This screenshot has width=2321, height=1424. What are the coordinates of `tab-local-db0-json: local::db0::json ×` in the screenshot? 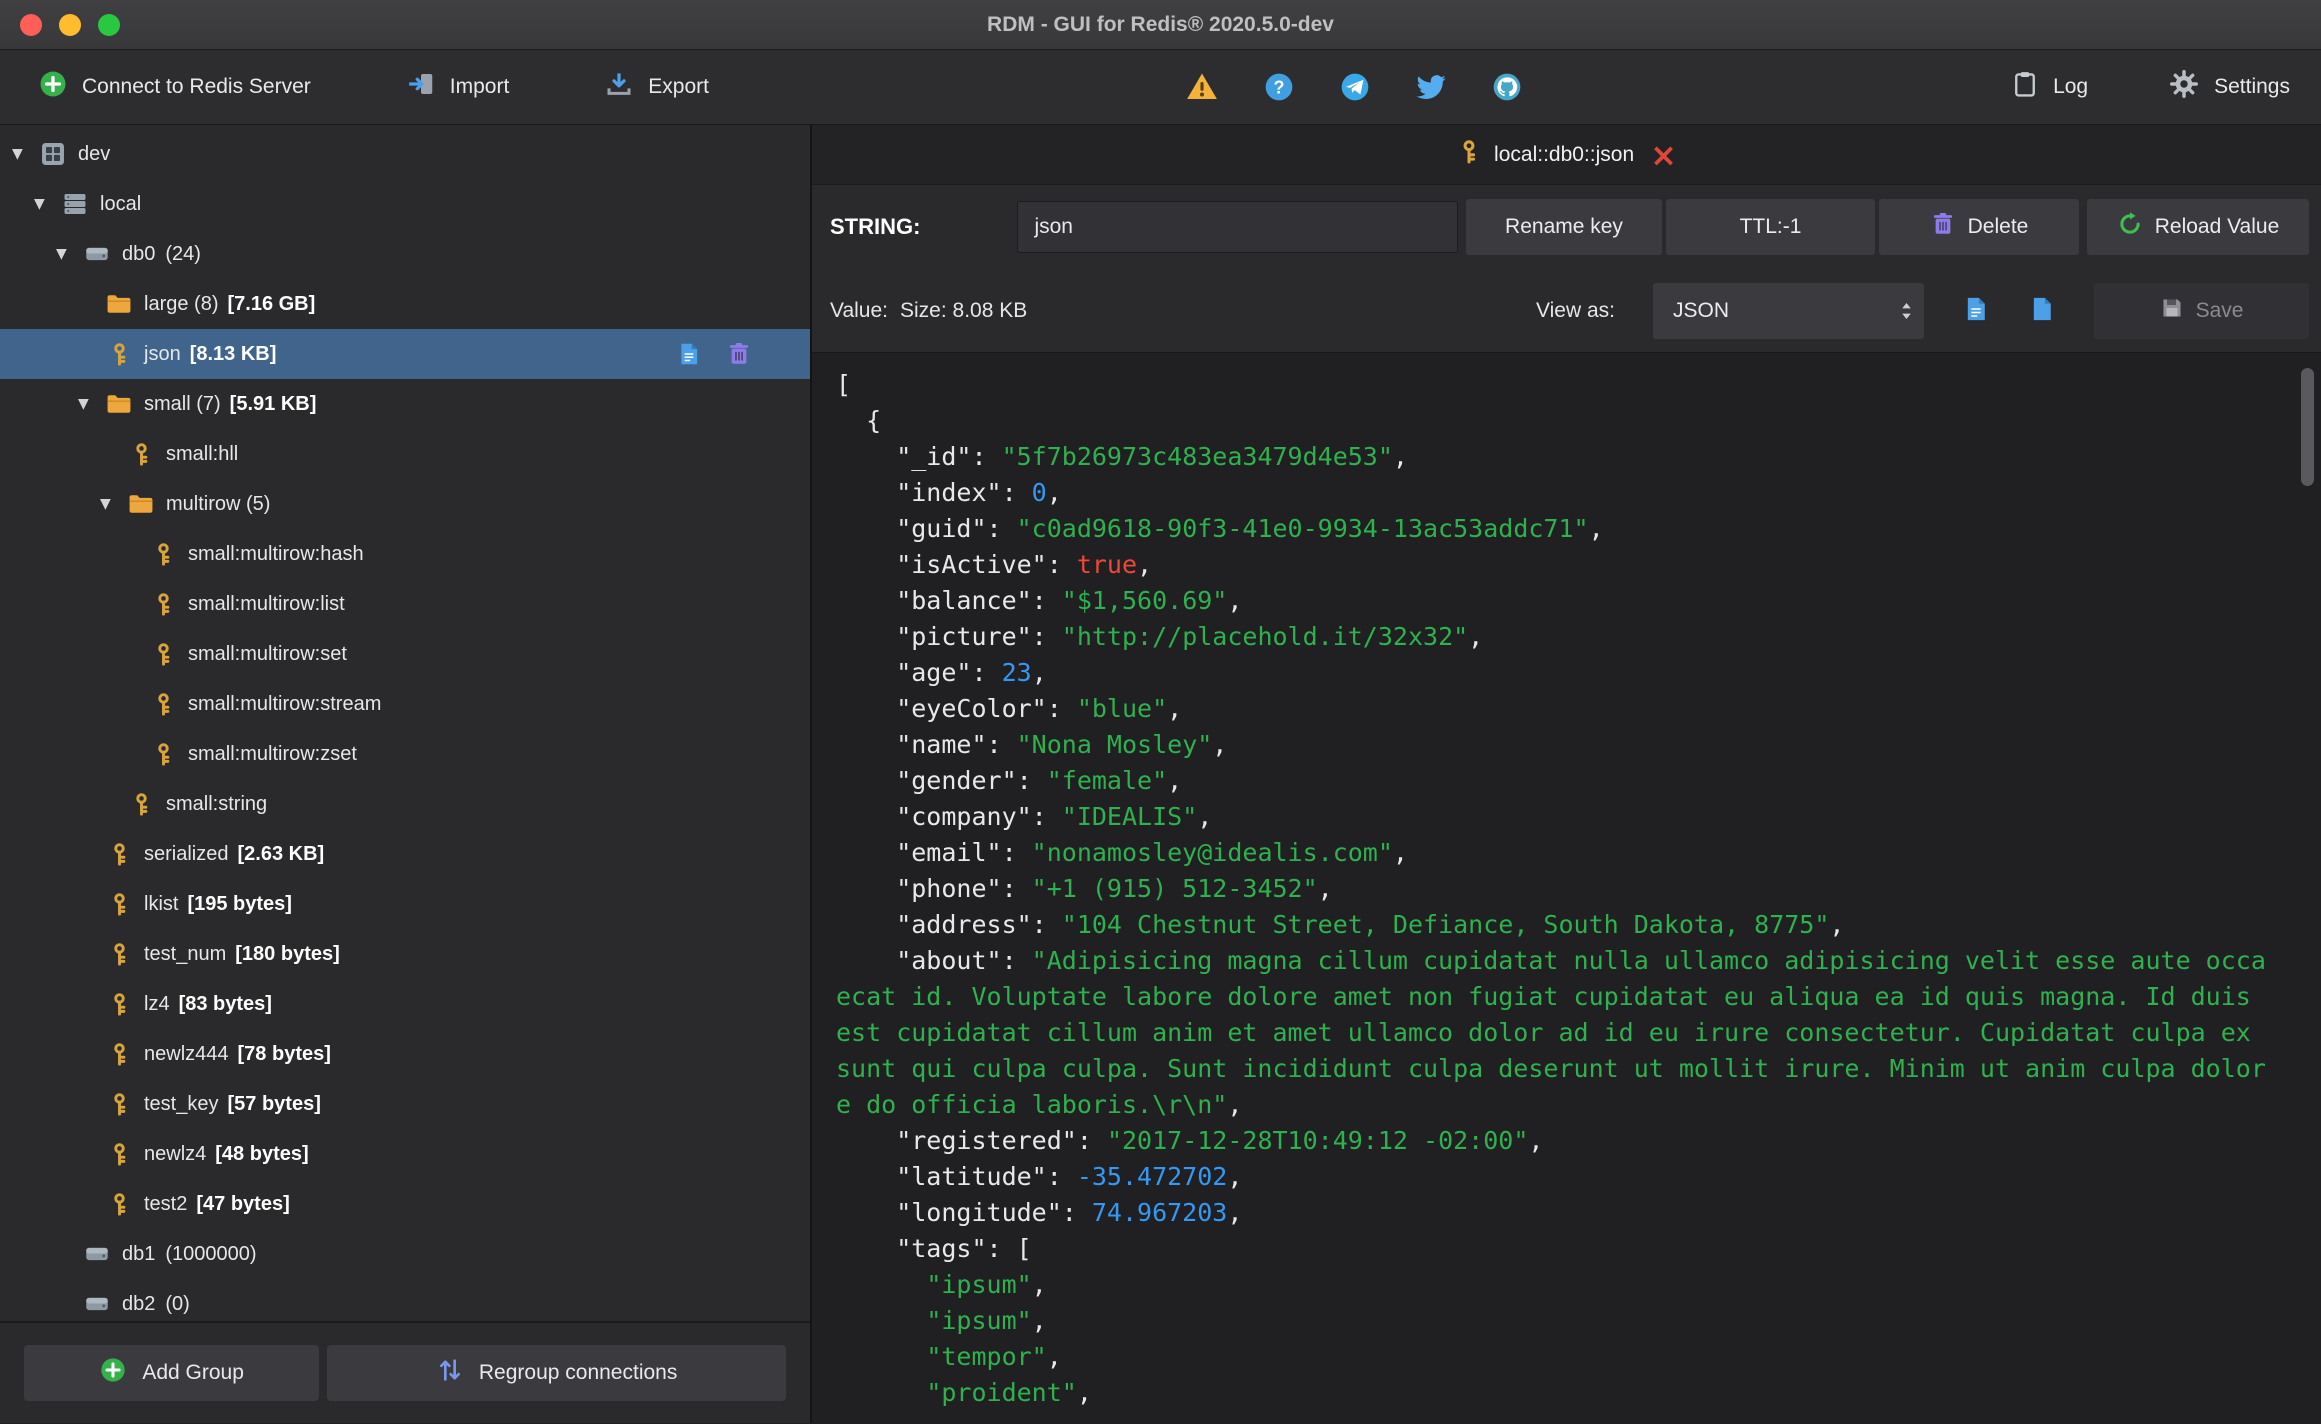 It's located at (1566, 155).